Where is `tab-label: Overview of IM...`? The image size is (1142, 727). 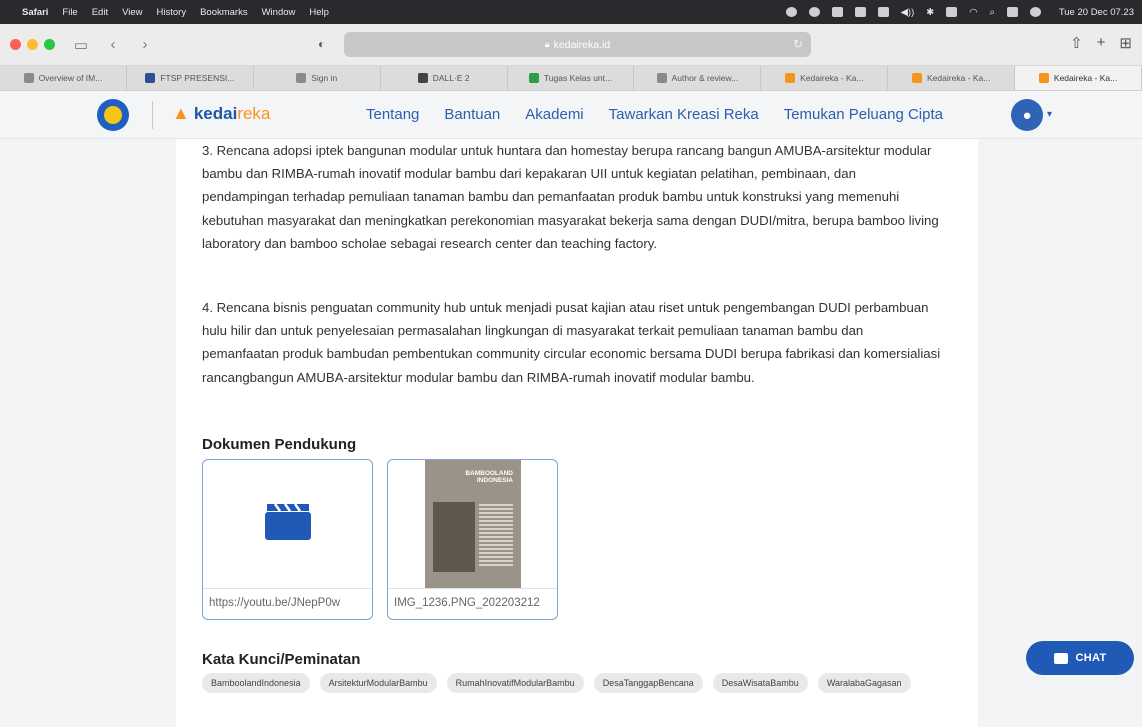 tab-label: Overview of IM... is located at coordinates (70, 78).